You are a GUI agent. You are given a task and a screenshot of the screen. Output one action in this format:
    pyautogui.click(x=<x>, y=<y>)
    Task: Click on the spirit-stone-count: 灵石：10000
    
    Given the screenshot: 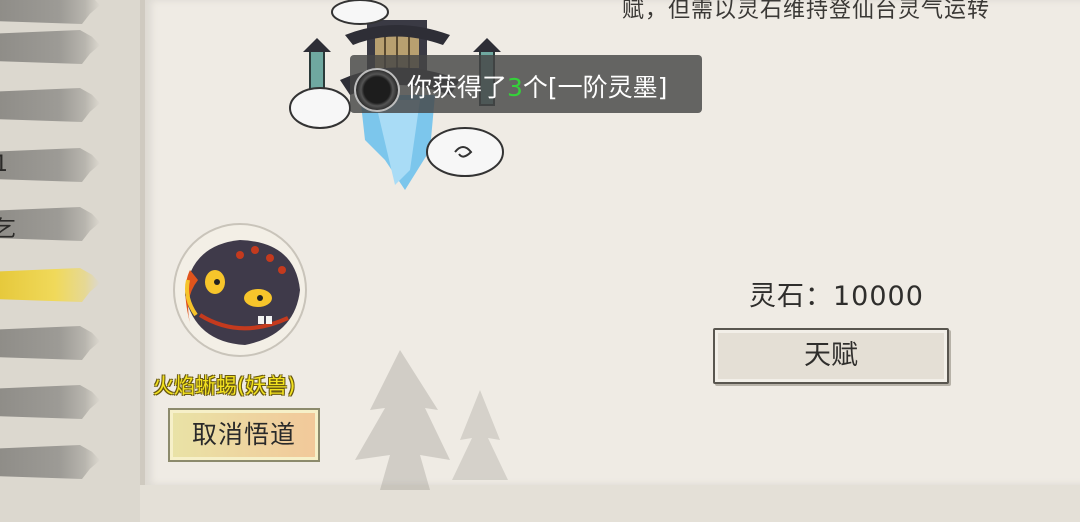 What is the action you would take?
    pyautogui.click(x=836, y=296)
    